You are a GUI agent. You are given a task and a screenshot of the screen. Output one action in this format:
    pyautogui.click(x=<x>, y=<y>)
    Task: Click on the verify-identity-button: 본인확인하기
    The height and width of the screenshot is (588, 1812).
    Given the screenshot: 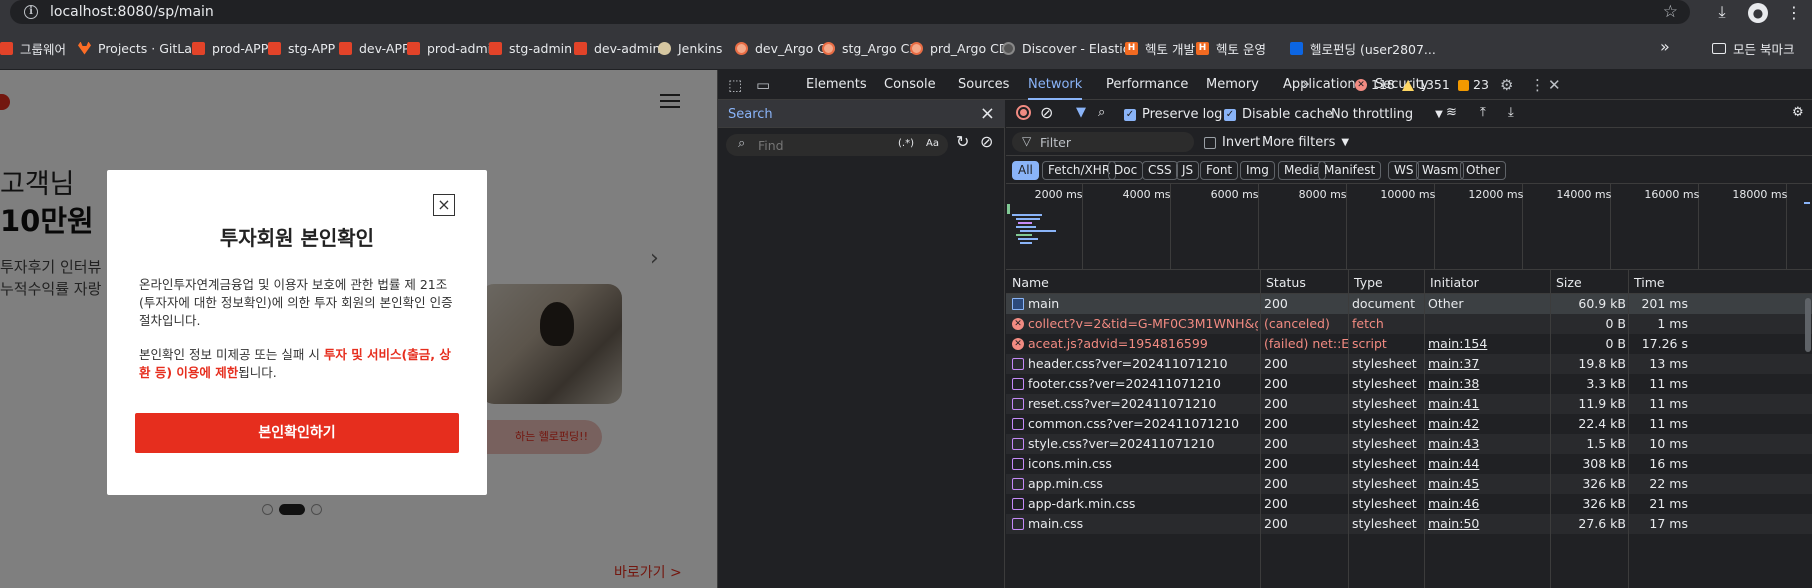 What is the action you would take?
    pyautogui.click(x=297, y=433)
    